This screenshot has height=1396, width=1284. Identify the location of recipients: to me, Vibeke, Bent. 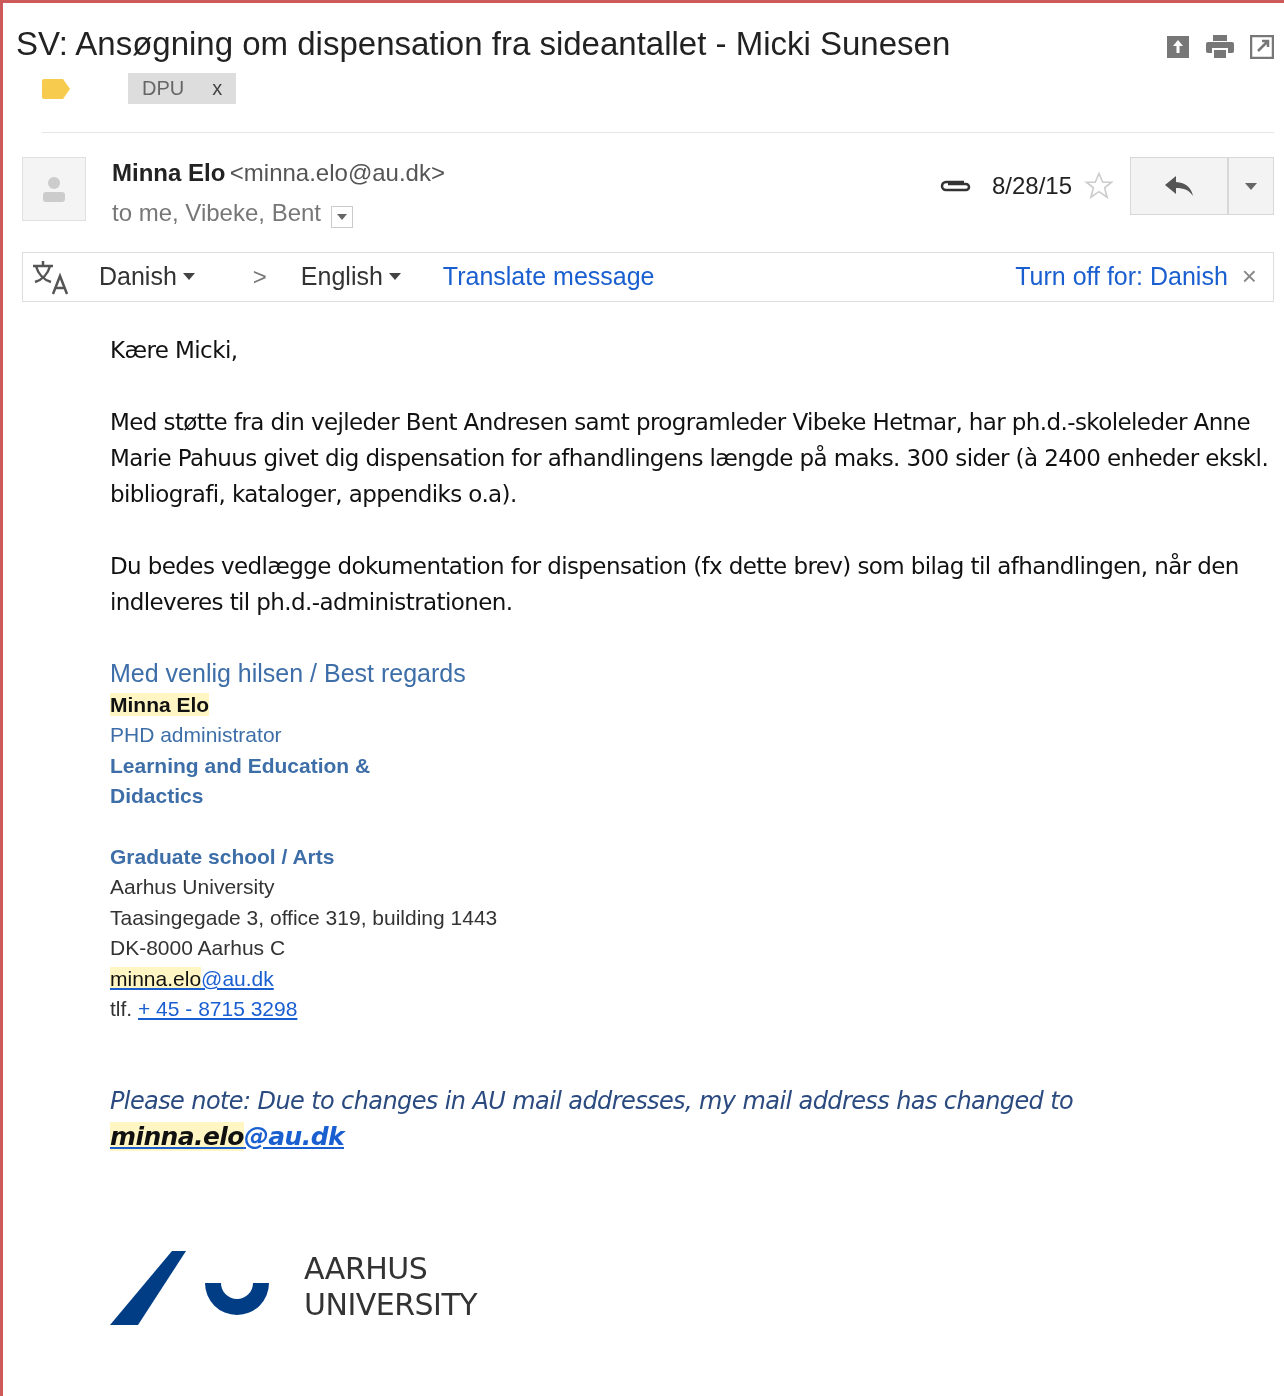
(216, 212).